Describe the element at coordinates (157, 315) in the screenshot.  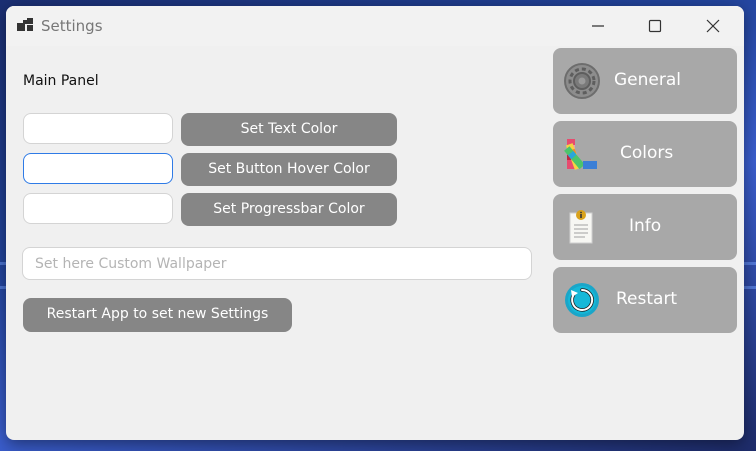
I see `restart-app-button: Restart App to set new Settings` at that location.